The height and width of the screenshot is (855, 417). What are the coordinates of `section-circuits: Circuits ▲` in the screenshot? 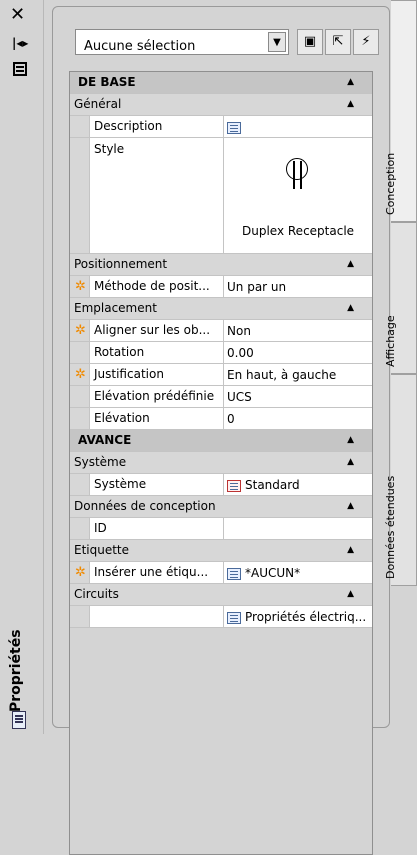 It's located at (221, 595).